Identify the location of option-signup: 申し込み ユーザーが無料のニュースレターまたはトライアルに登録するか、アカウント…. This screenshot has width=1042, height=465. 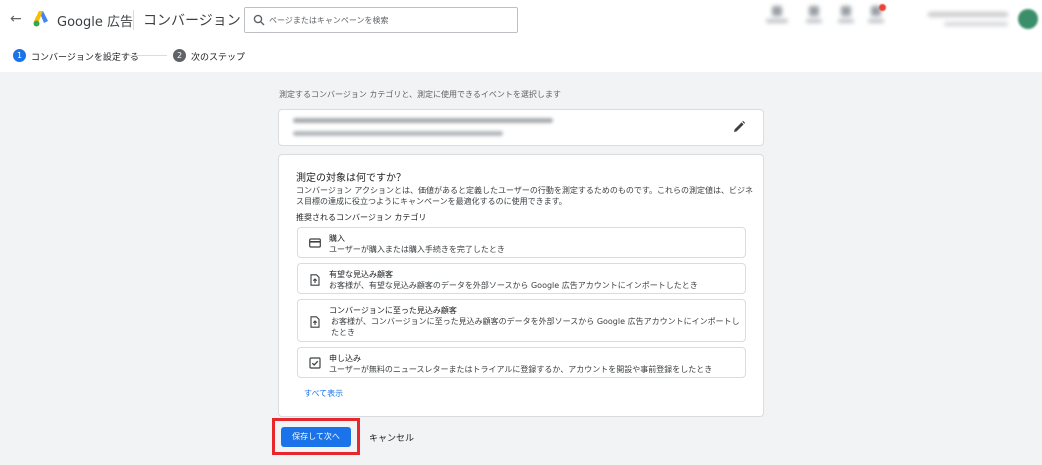
(521, 362).